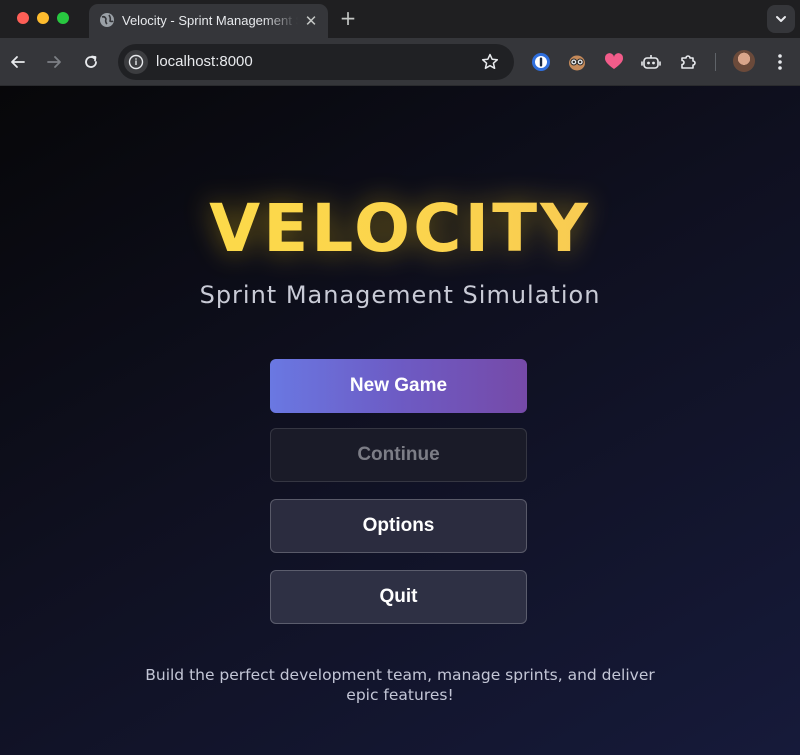 The width and height of the screenshot is (800, 755). I want to click on game-title: VELOCITY, so click(400, 229).